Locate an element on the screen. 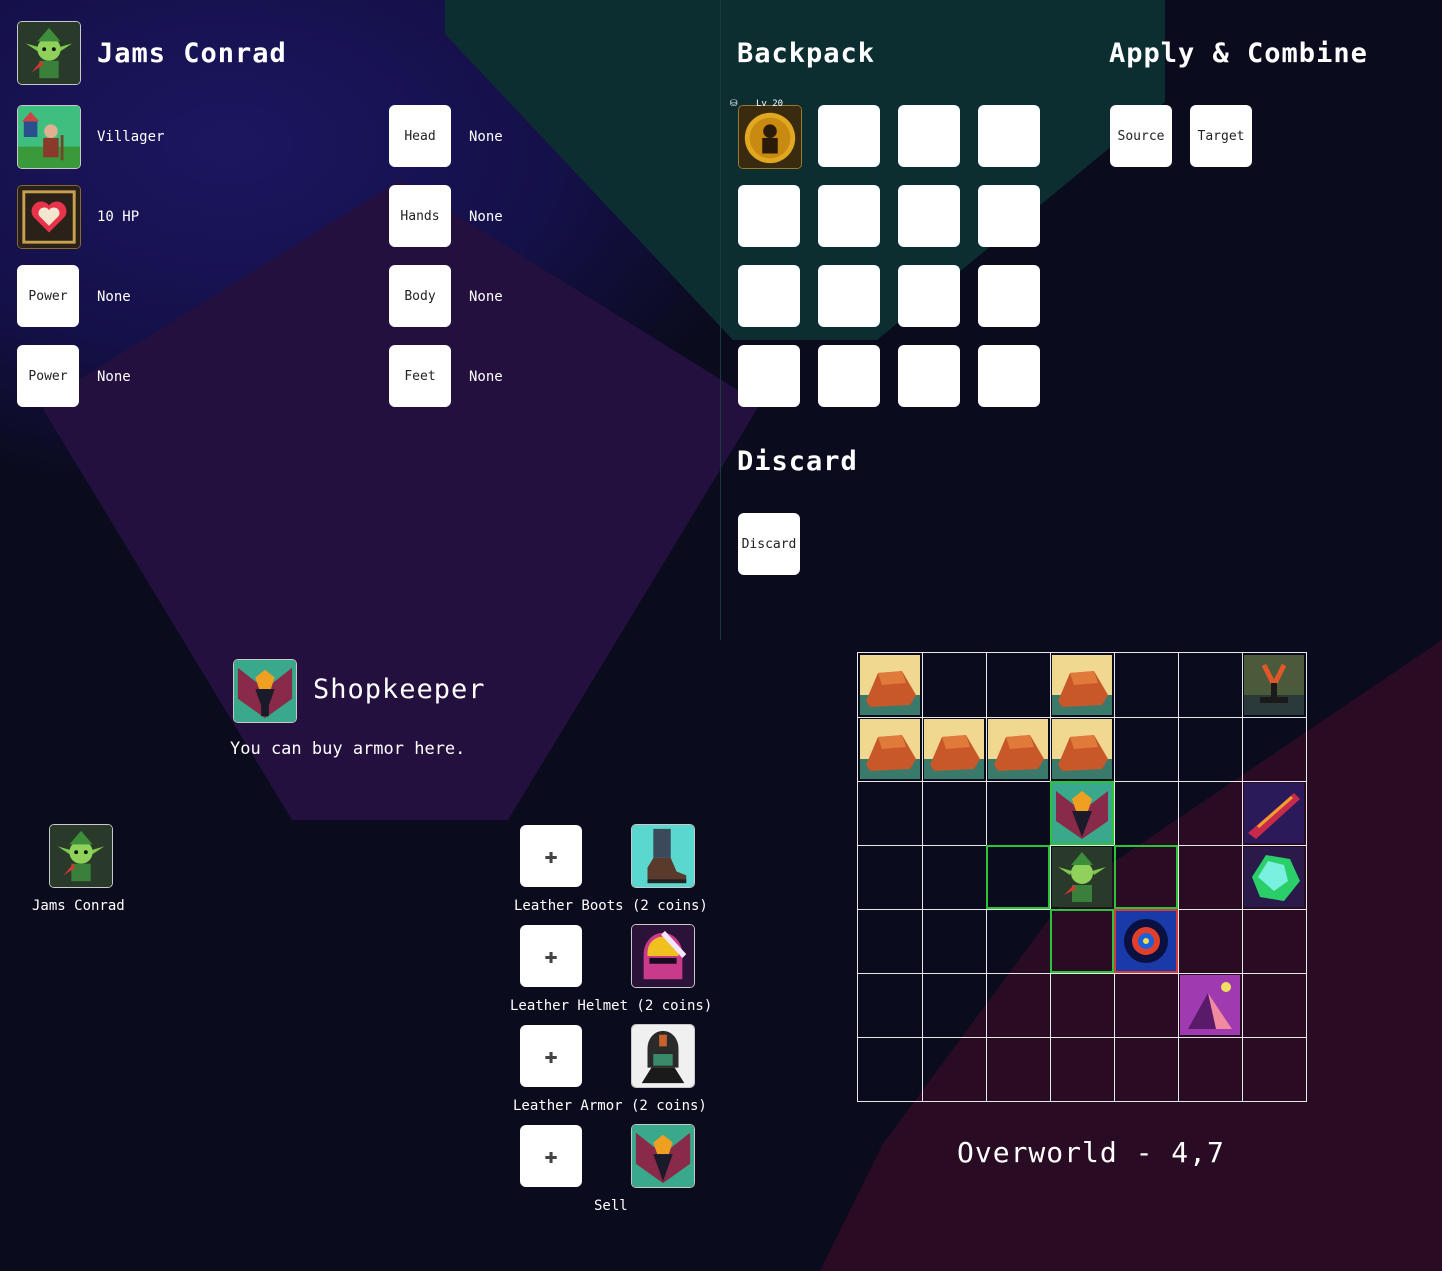 The image size is (1442, 1271). player-avatar is located at coordinates (49, 53).